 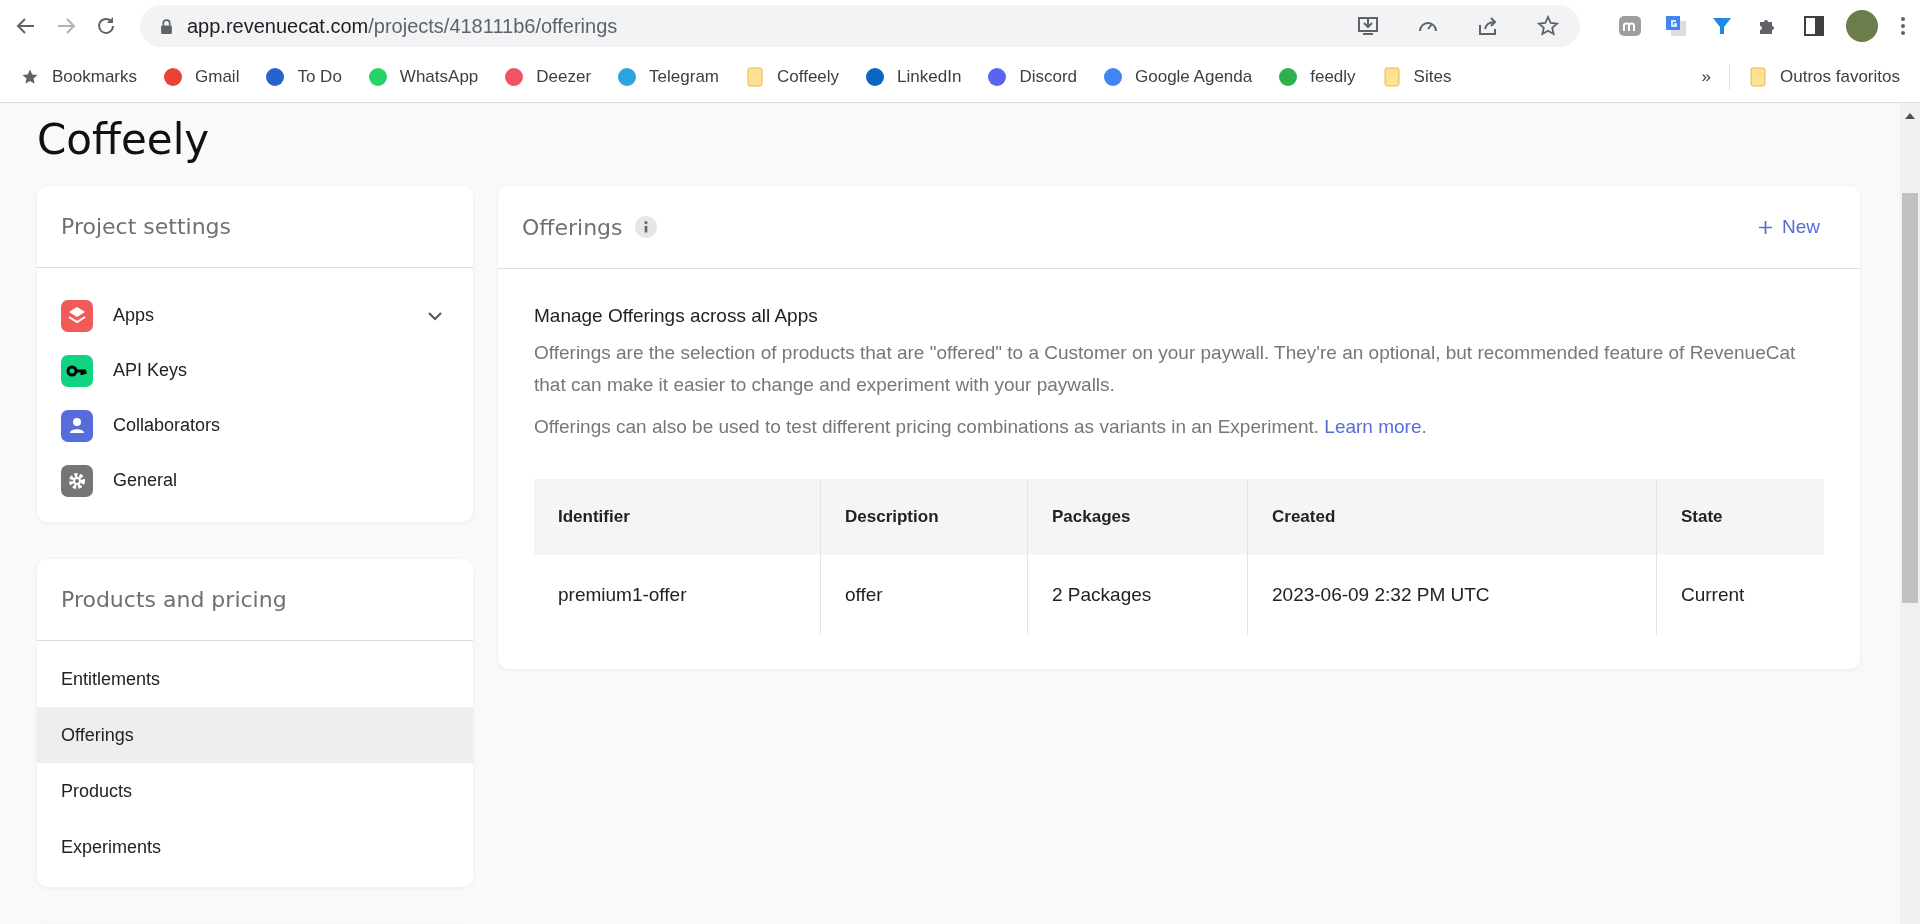 What do you see at coordinates (860, 26) in the screenshot?
I see `address-bar: app.revenuecat.com/projects/418111b6/offerings` at bounding box center [860, 26].